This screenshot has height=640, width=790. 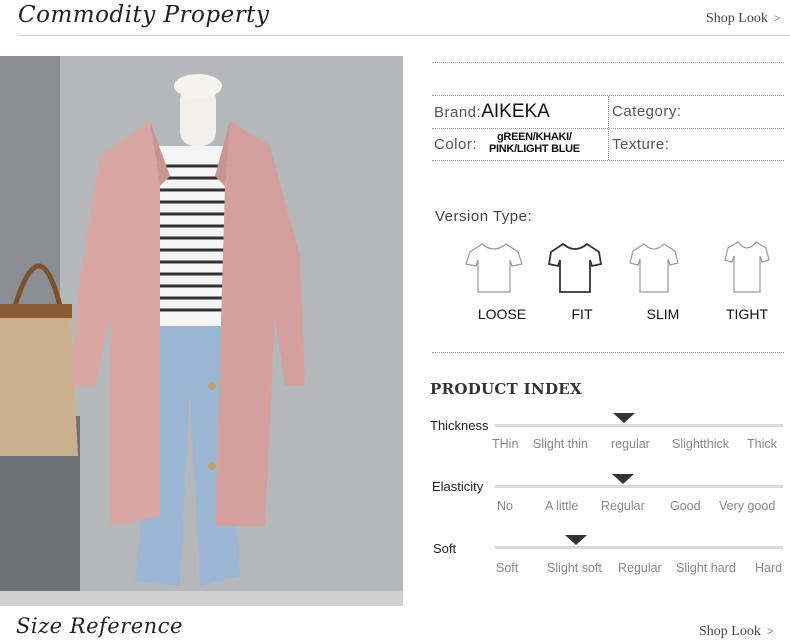 I want to click on soft-scale-1: Slight soft, so click(x=574, y=568).